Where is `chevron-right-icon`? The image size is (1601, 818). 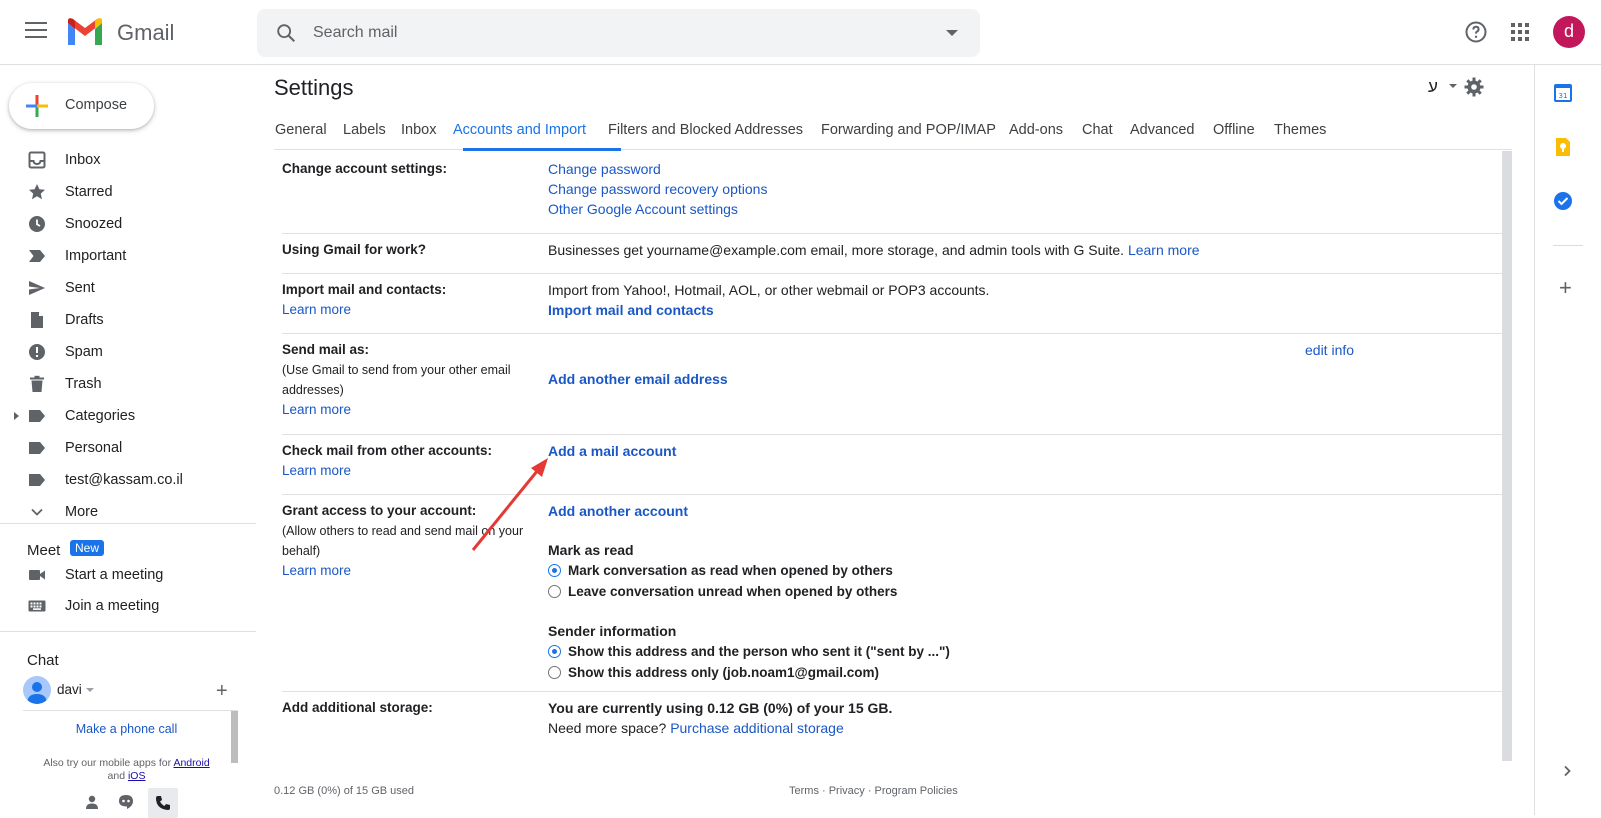
chevron-right-icon is located at coordinates (1567, 771).